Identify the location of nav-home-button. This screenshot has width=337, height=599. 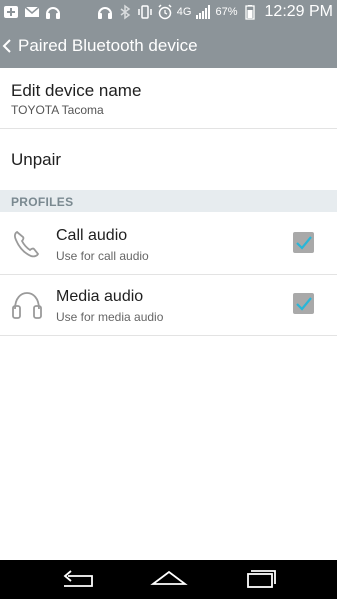
(169, 579).